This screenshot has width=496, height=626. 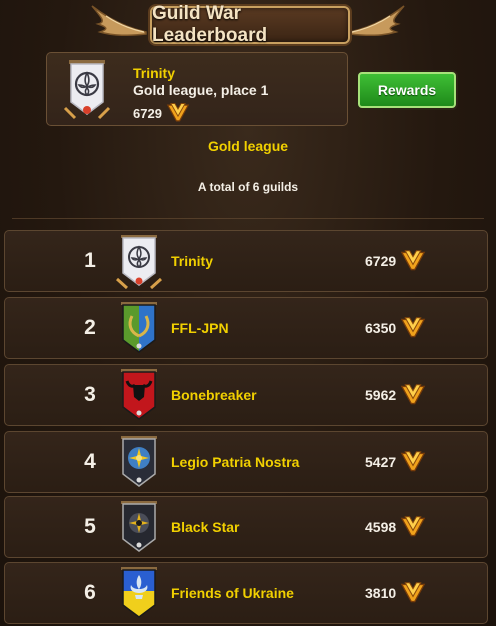 What do you see at coordinates (118, 20) in the screenshot?
I see `left-wing-ornament-icon` at bounding box center [118, 20].